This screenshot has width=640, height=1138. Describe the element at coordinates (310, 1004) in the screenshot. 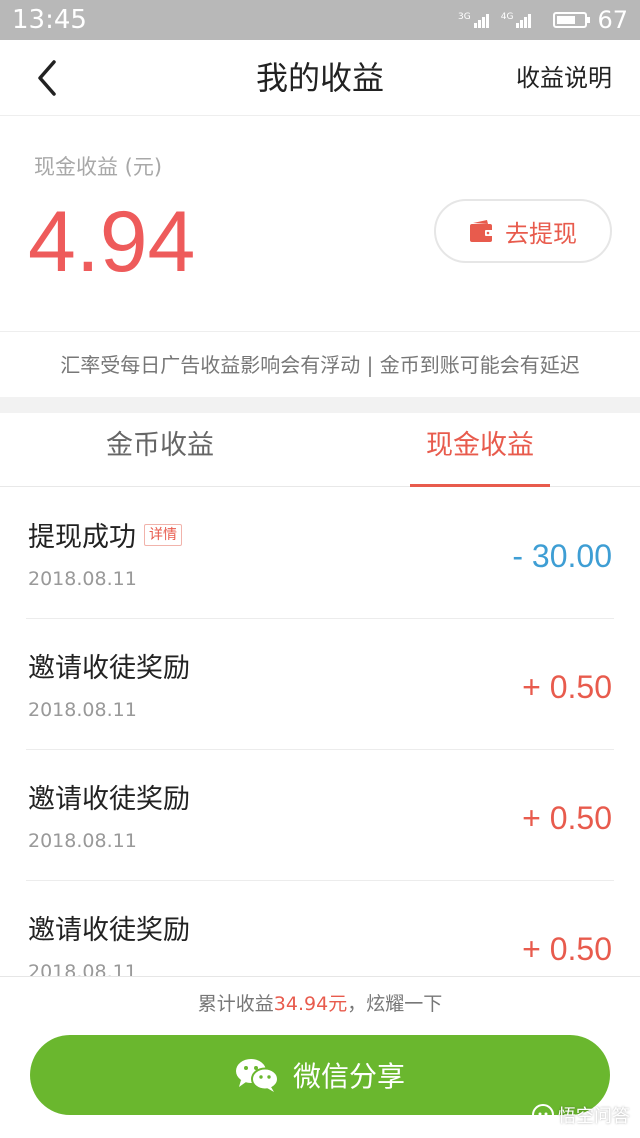

I see `total-earnings-value: 34.94元` at that location.